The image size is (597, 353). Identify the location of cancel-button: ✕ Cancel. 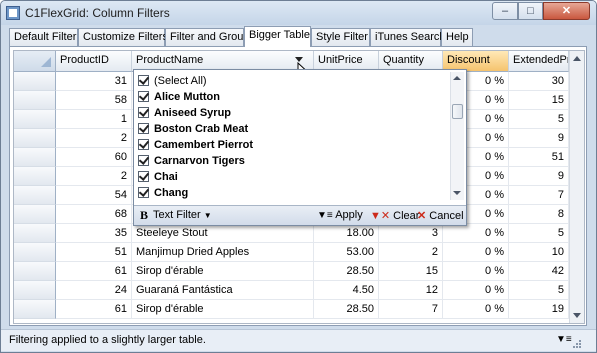
(440, 215).